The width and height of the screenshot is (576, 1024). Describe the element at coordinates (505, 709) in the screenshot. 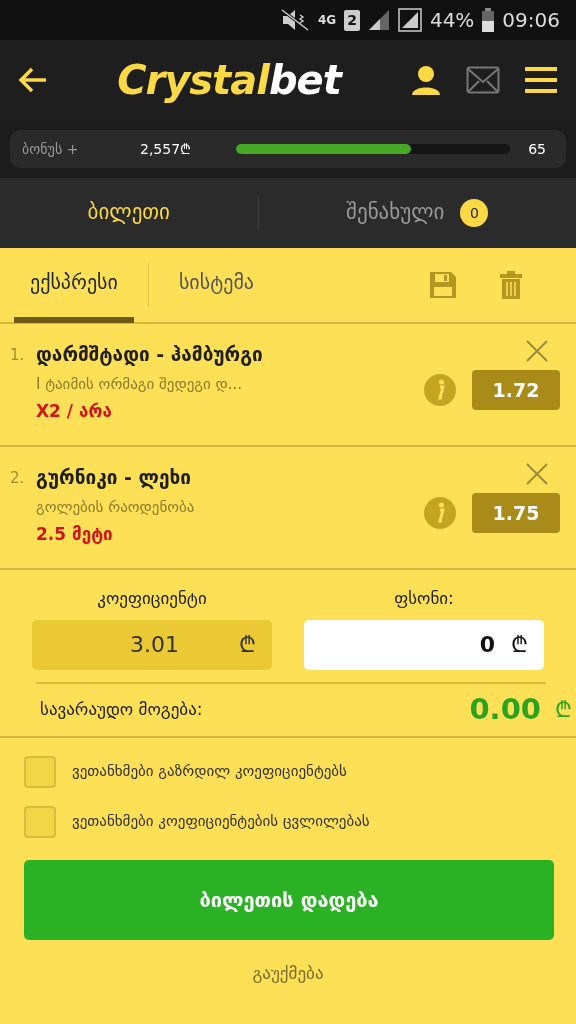

I see `potential-win-amount: 0.00` at that location.